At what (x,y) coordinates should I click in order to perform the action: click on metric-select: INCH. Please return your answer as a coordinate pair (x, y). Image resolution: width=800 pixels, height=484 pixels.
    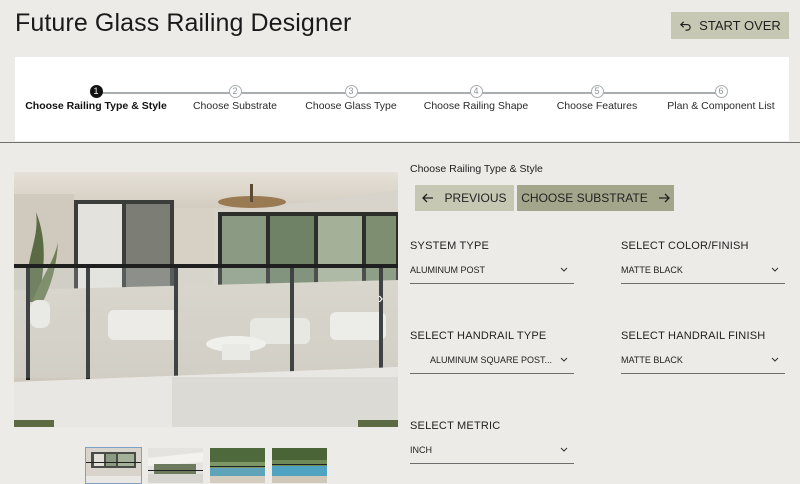
    Looking at the image, I should click on (492, 454).